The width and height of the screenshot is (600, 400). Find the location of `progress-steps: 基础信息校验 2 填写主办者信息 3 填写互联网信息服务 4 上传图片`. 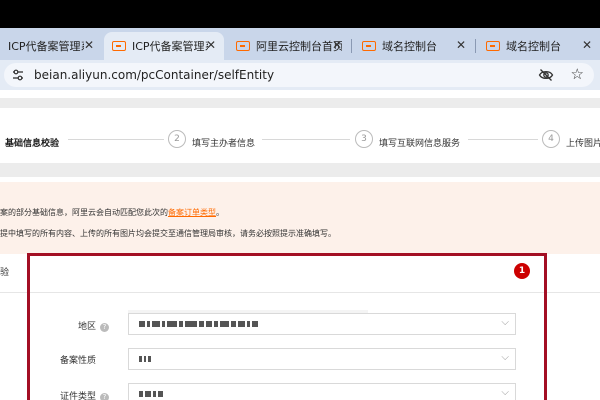

progress-steps: 基础信息校验 2 填写主办者信息 3 填写互联网信息服务 4 上传图片 is located at coordinates (300, 141).